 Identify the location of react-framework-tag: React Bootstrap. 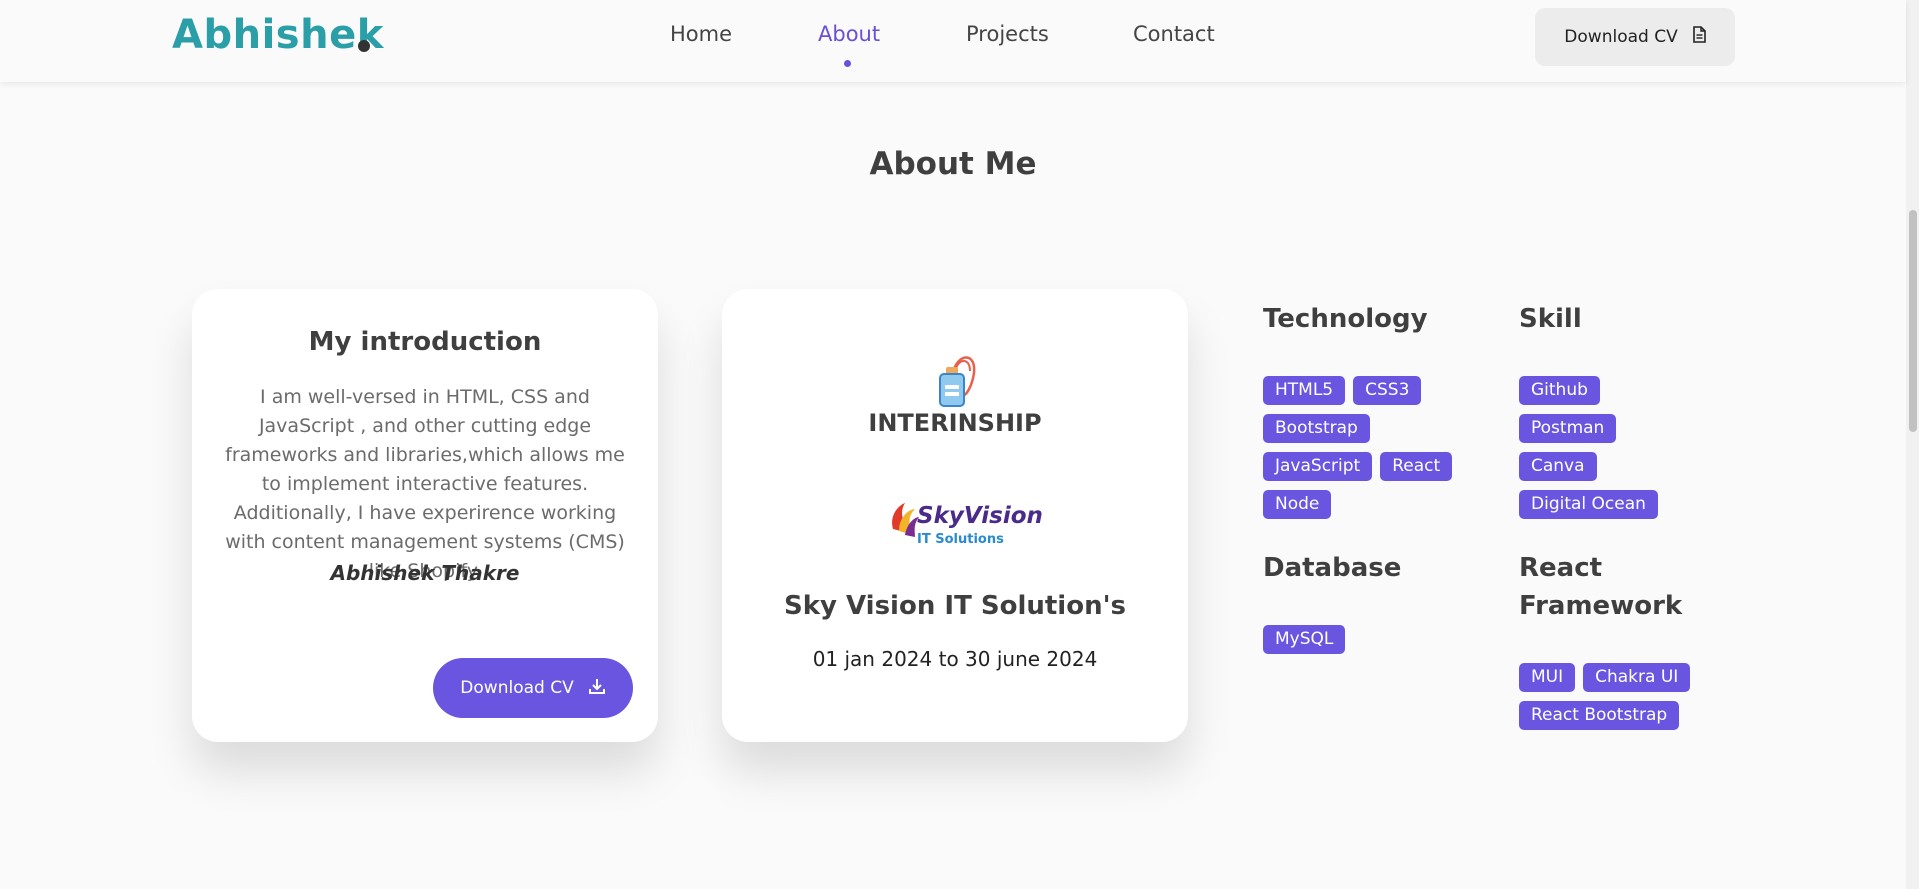
(1599, 715).